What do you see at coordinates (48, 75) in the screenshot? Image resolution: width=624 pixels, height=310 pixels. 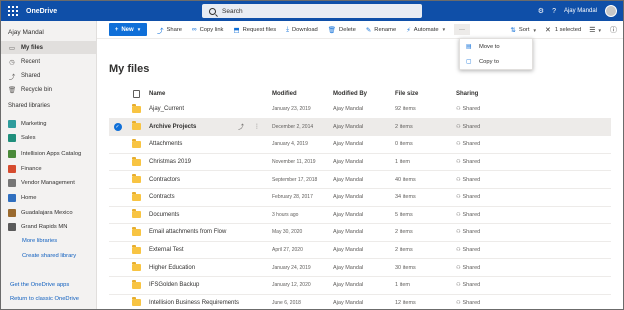 I see `nav-item-shared: ⤴ Shared` at bounding box center [48, 75].